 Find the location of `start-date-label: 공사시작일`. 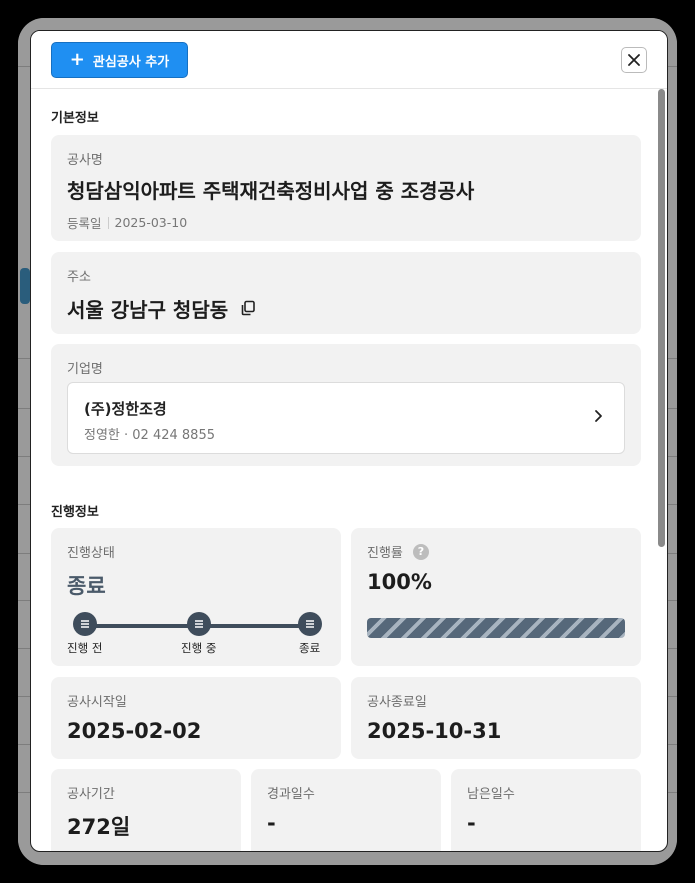

start-date-label: 공사시작일 is located at coordinates (97, 702).